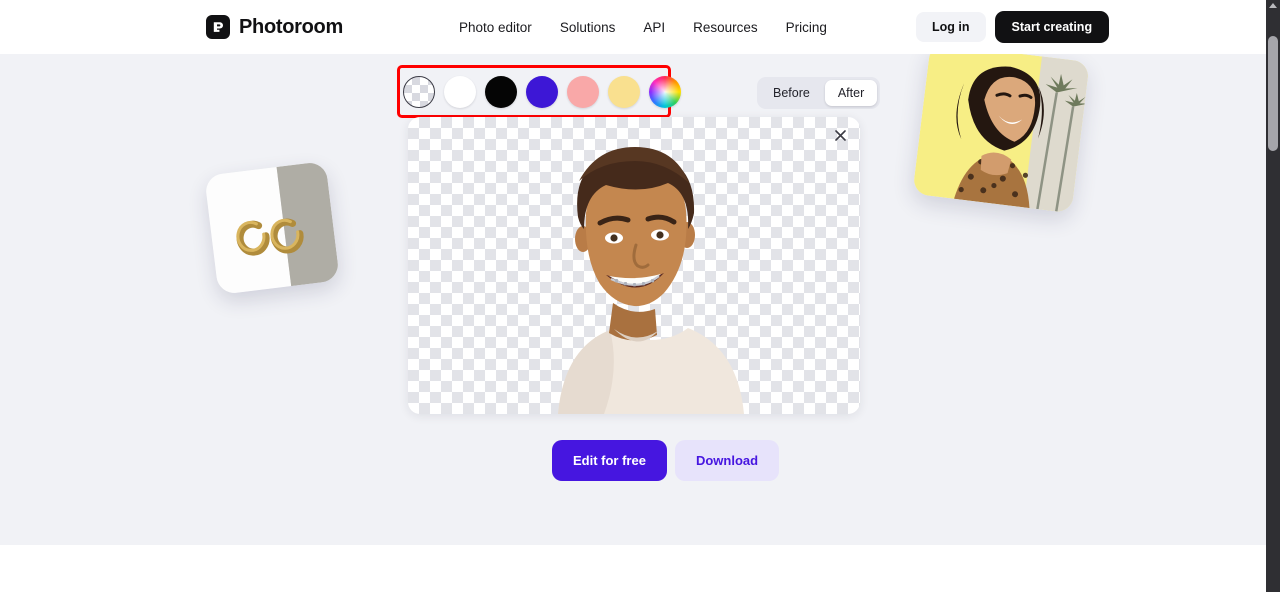 The image size is (1280, 592). I want to click on swatch-purple, so click(542, 91).